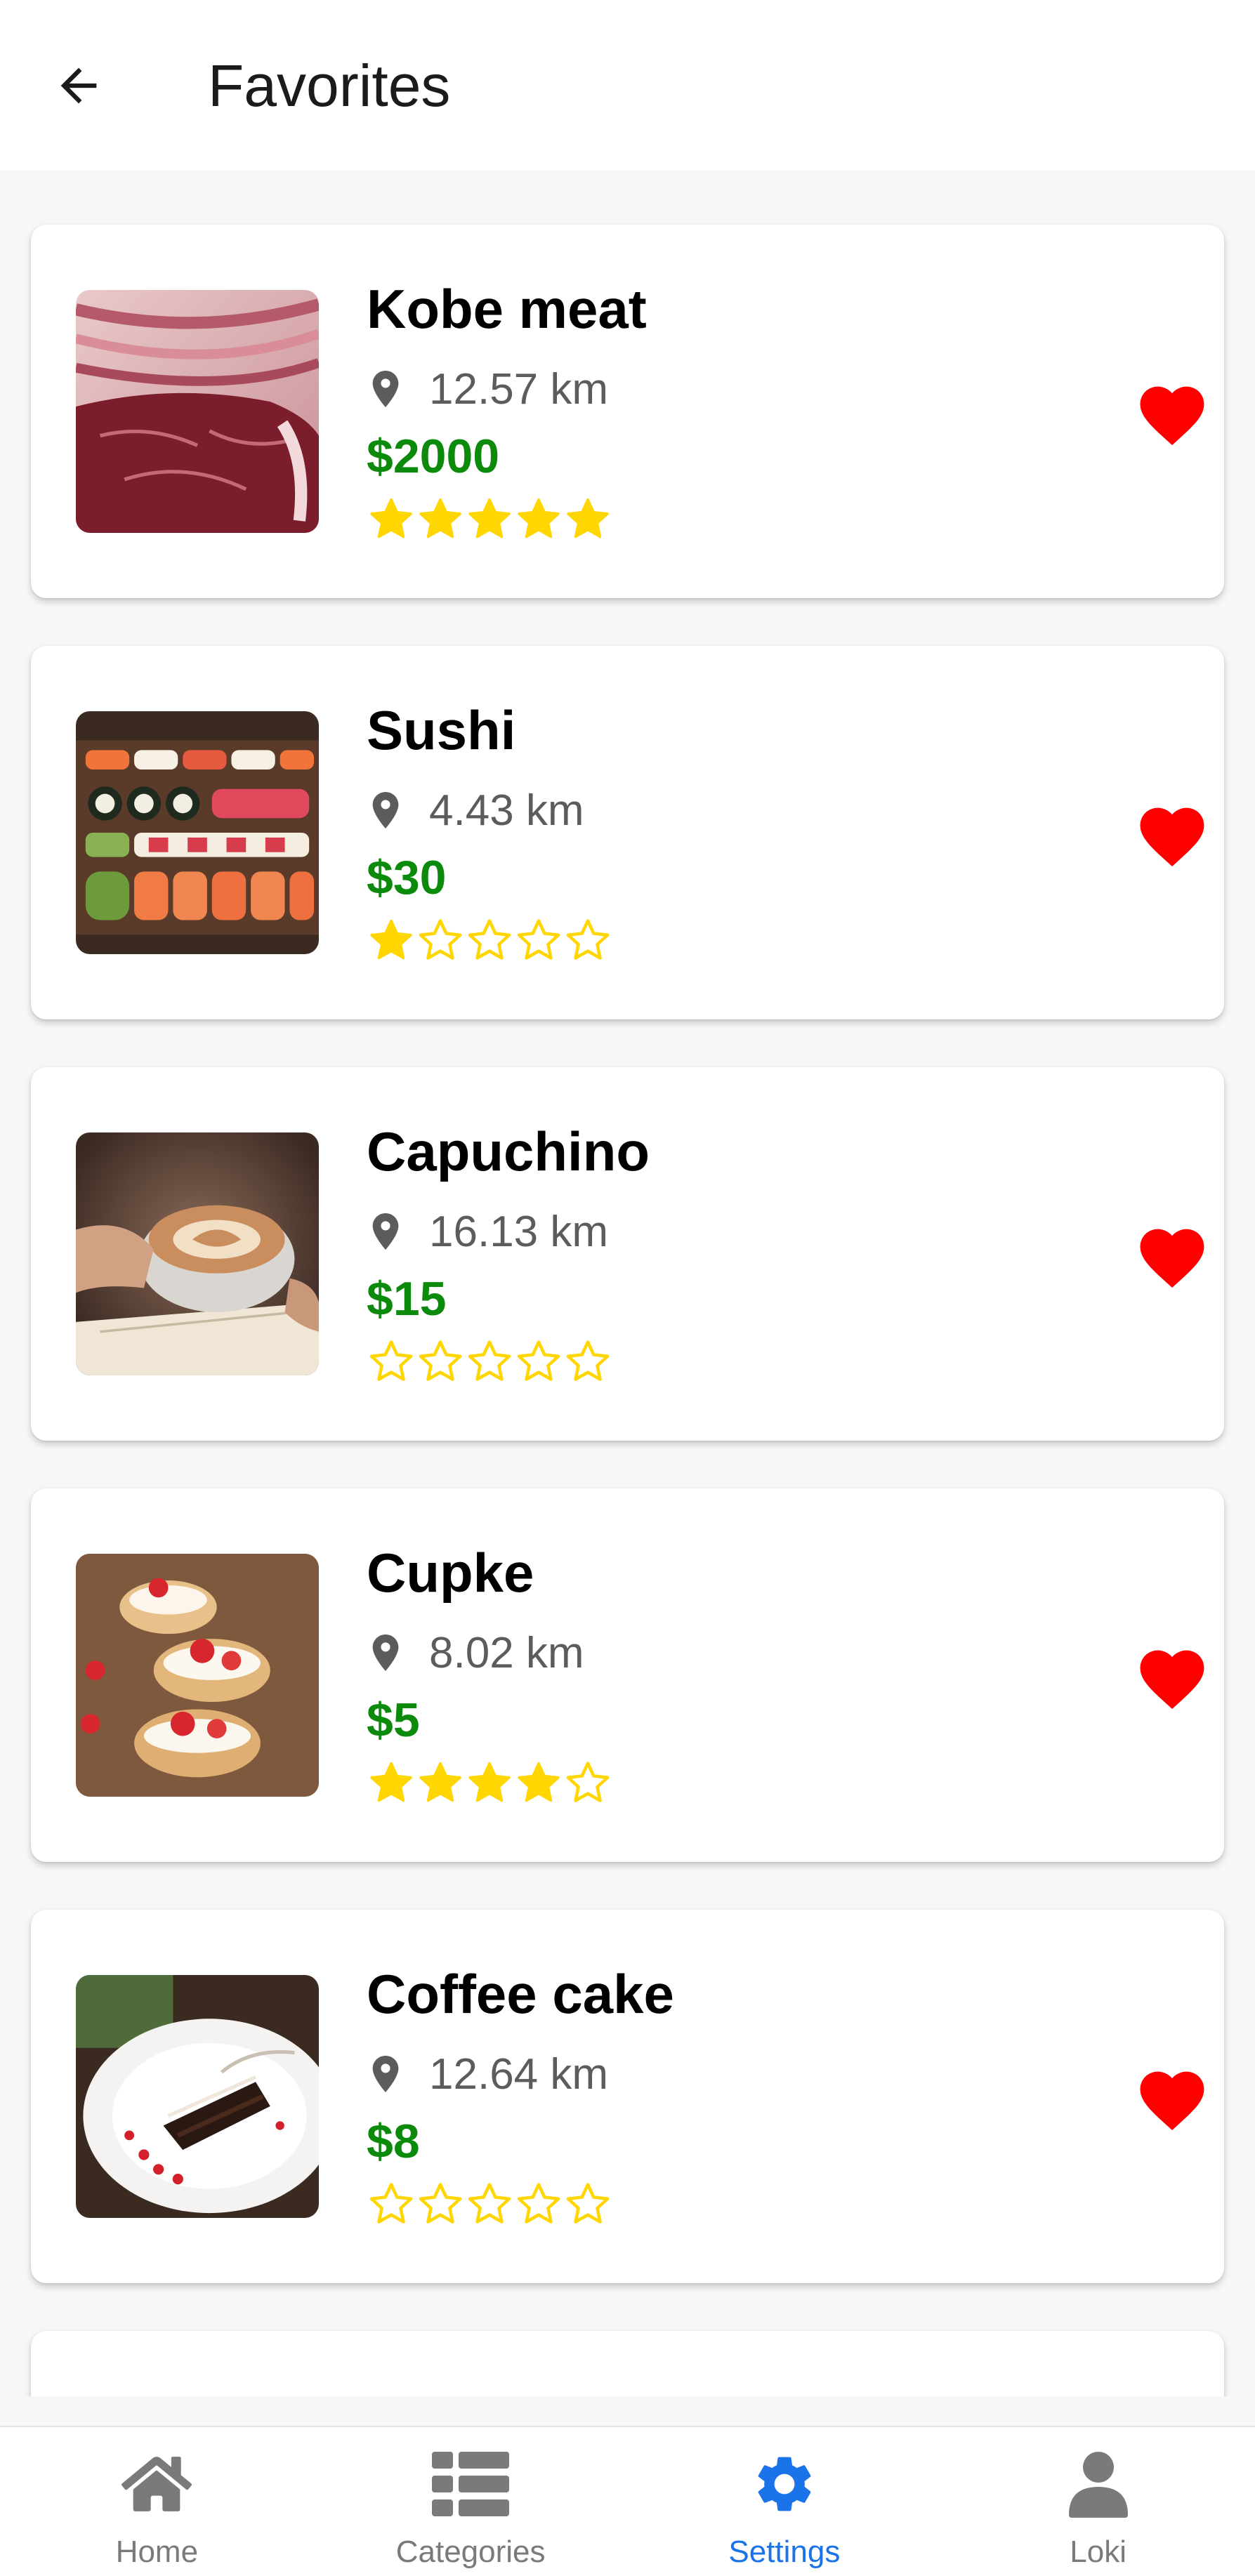 Image resolution: width=1255 pixels, height=2576 pixels. I want to click on distance-row: 8.02 km, so click(478, 1652).